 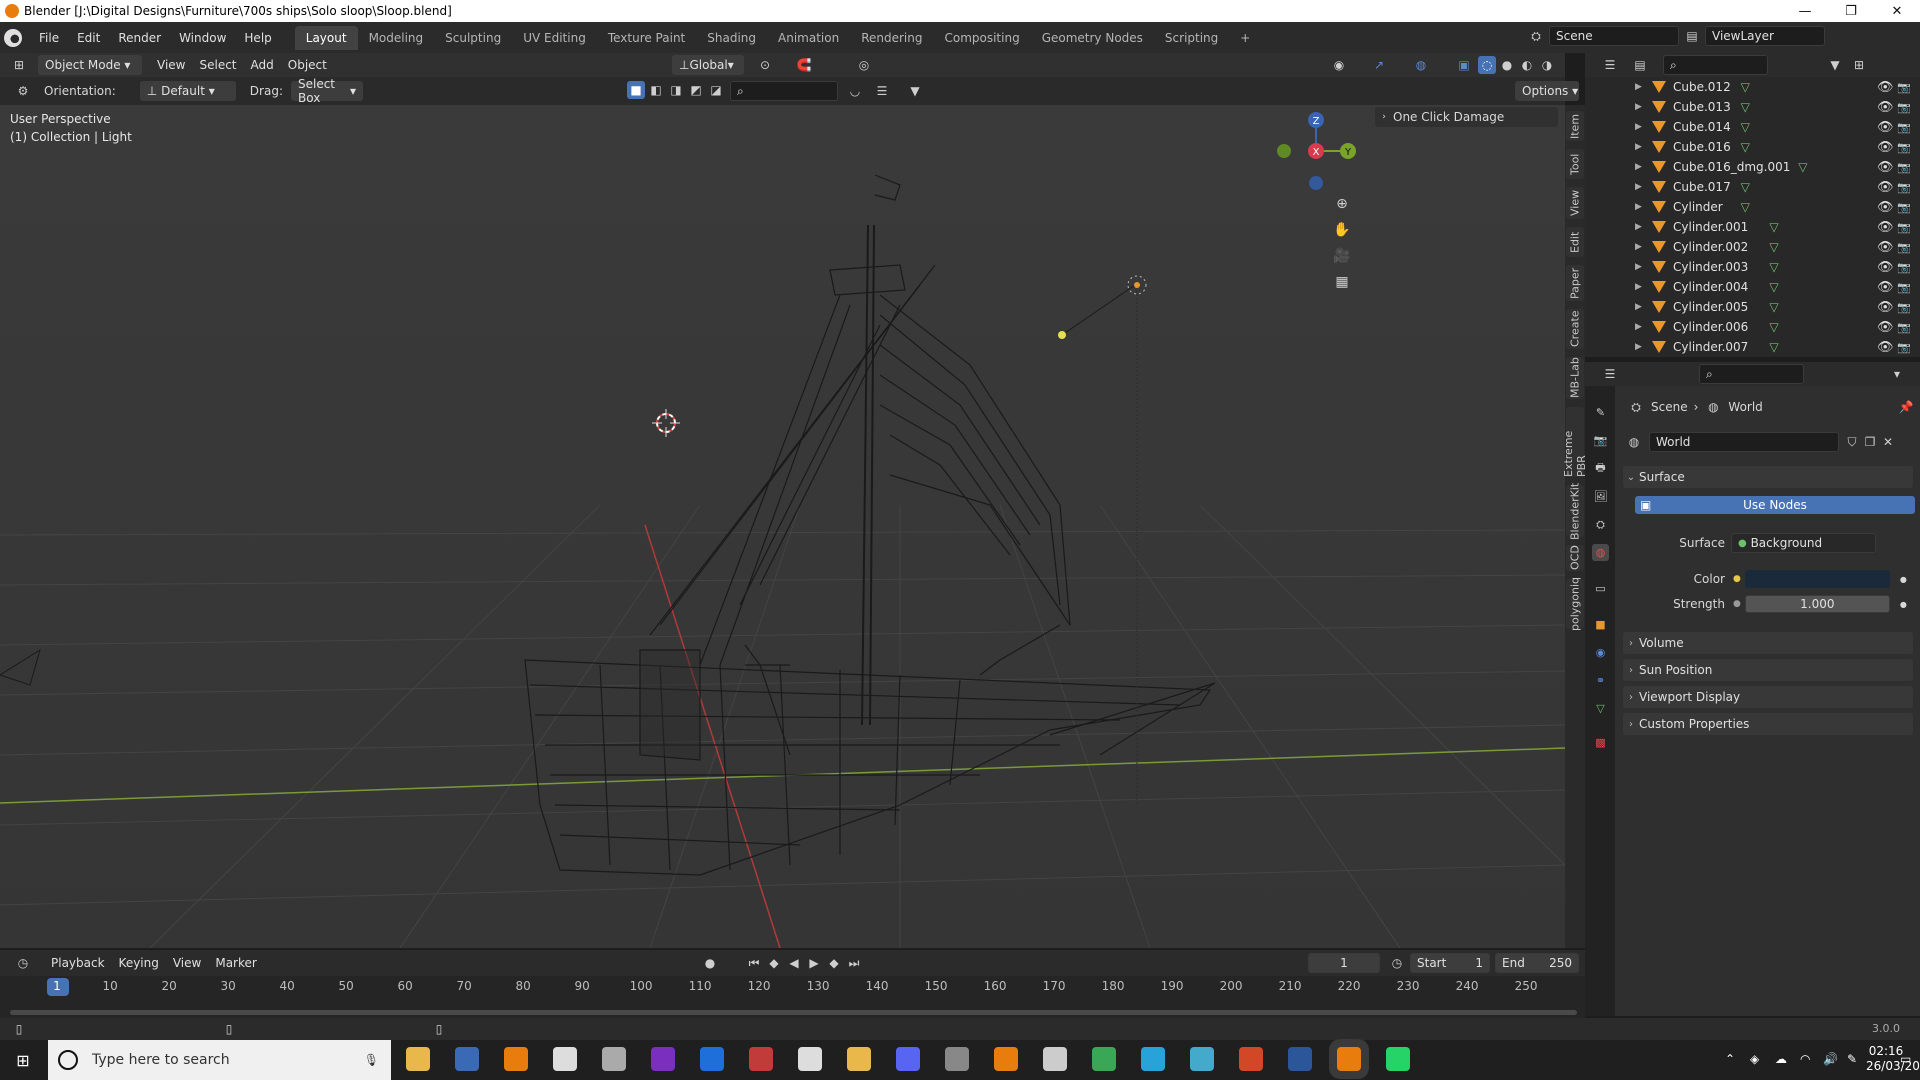 I want to click on object-tab-icon: ■, so click(x=1600, y=624).